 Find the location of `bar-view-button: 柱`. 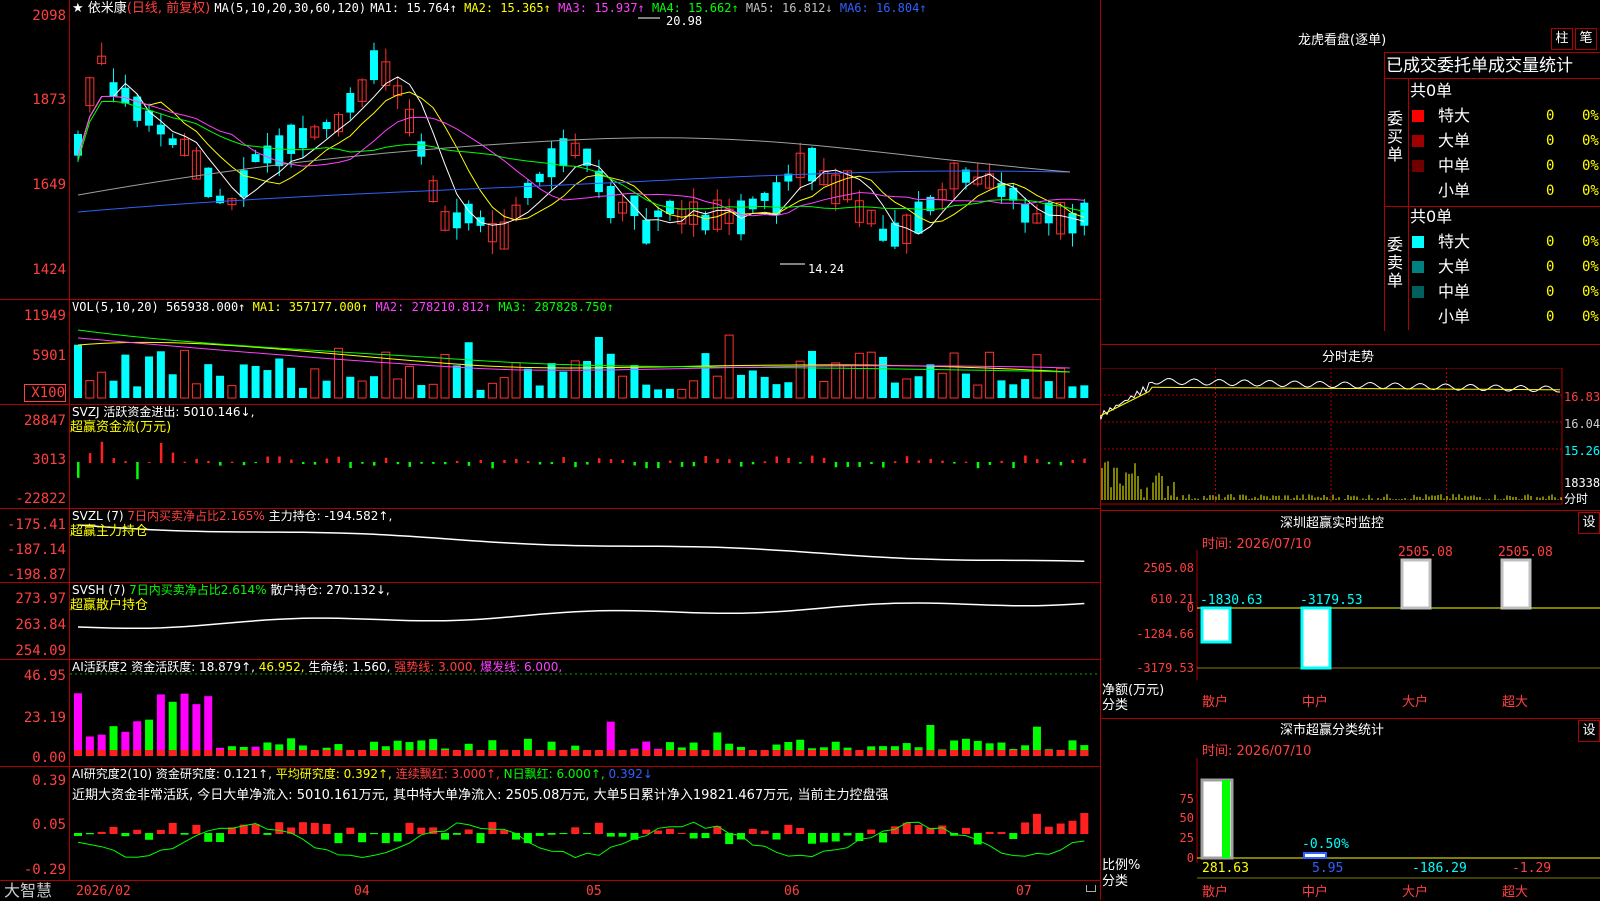

bar-view-button: 柱 is located at coordinates (1562, 39).